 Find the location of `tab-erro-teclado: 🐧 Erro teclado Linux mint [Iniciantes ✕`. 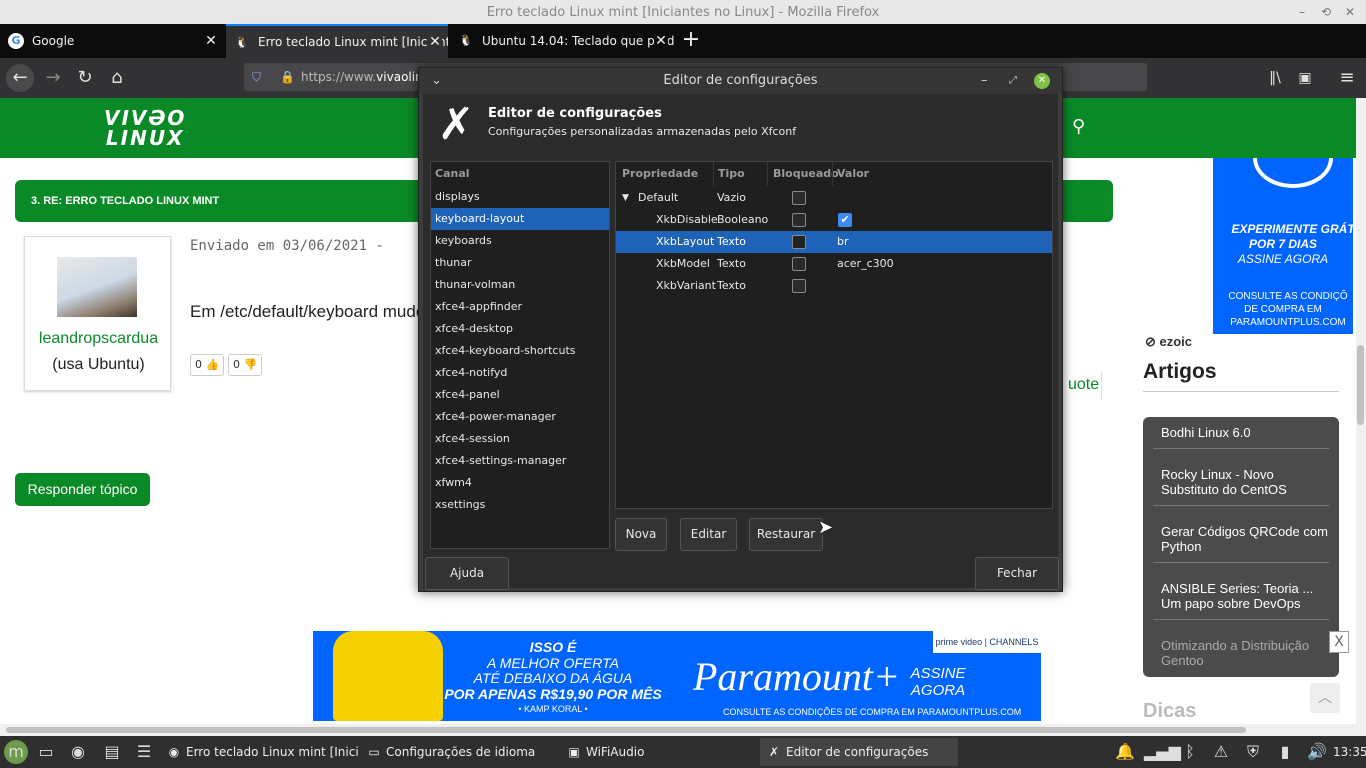

tab-erro-teclado: 🐧 Erro teclado Linux mint [Iniciantes ✕ is located at coordinates (337, 41).